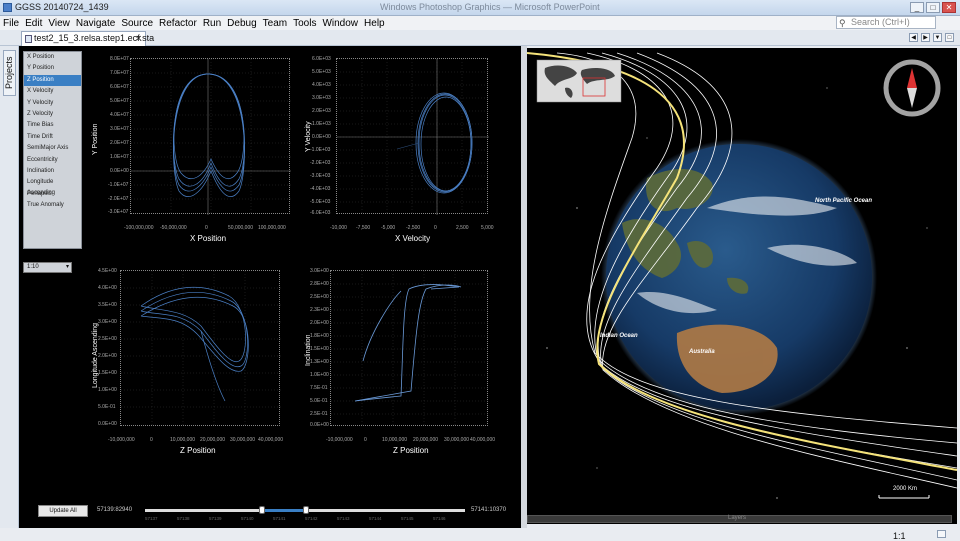 Image resolution: width=960 pixels, height=541 pixels. I want to click on time-range-slider, so click(305, 510).